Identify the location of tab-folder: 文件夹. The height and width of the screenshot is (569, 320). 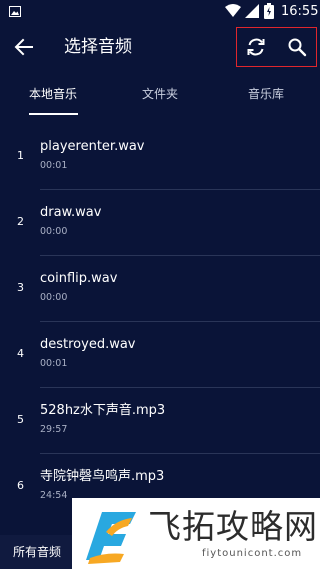
(160, 94).